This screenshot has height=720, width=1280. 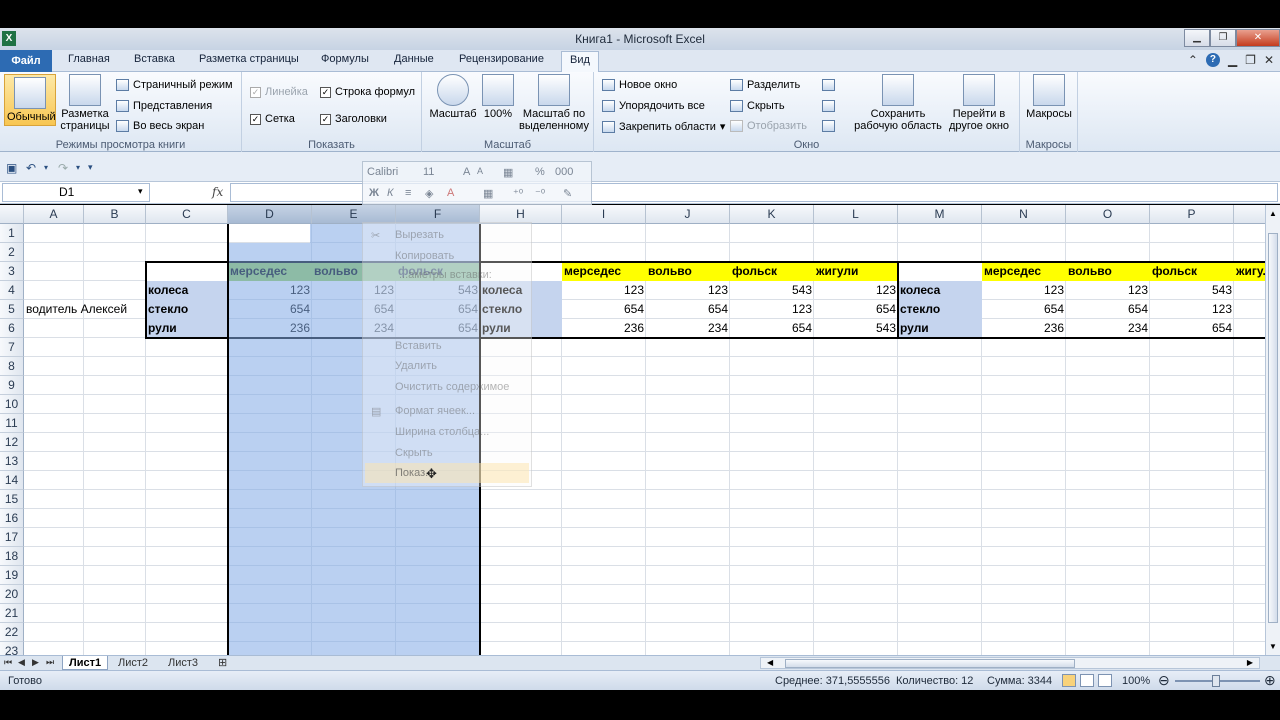 I want to click on reset-position-button, so click(x=828, y=126).